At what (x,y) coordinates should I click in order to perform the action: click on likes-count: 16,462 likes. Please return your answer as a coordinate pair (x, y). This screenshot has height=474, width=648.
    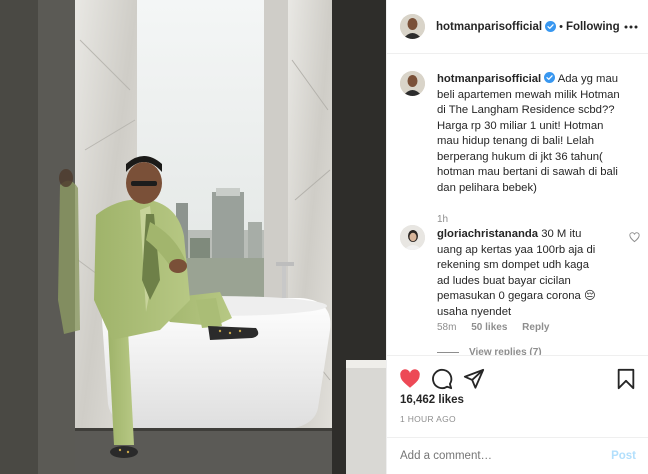
    Looking at the image, I should click on (432, 400).